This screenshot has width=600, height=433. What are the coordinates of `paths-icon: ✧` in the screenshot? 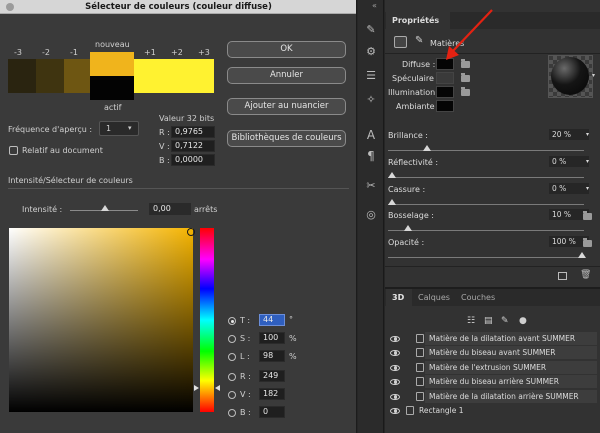 It's located at (371, 100).